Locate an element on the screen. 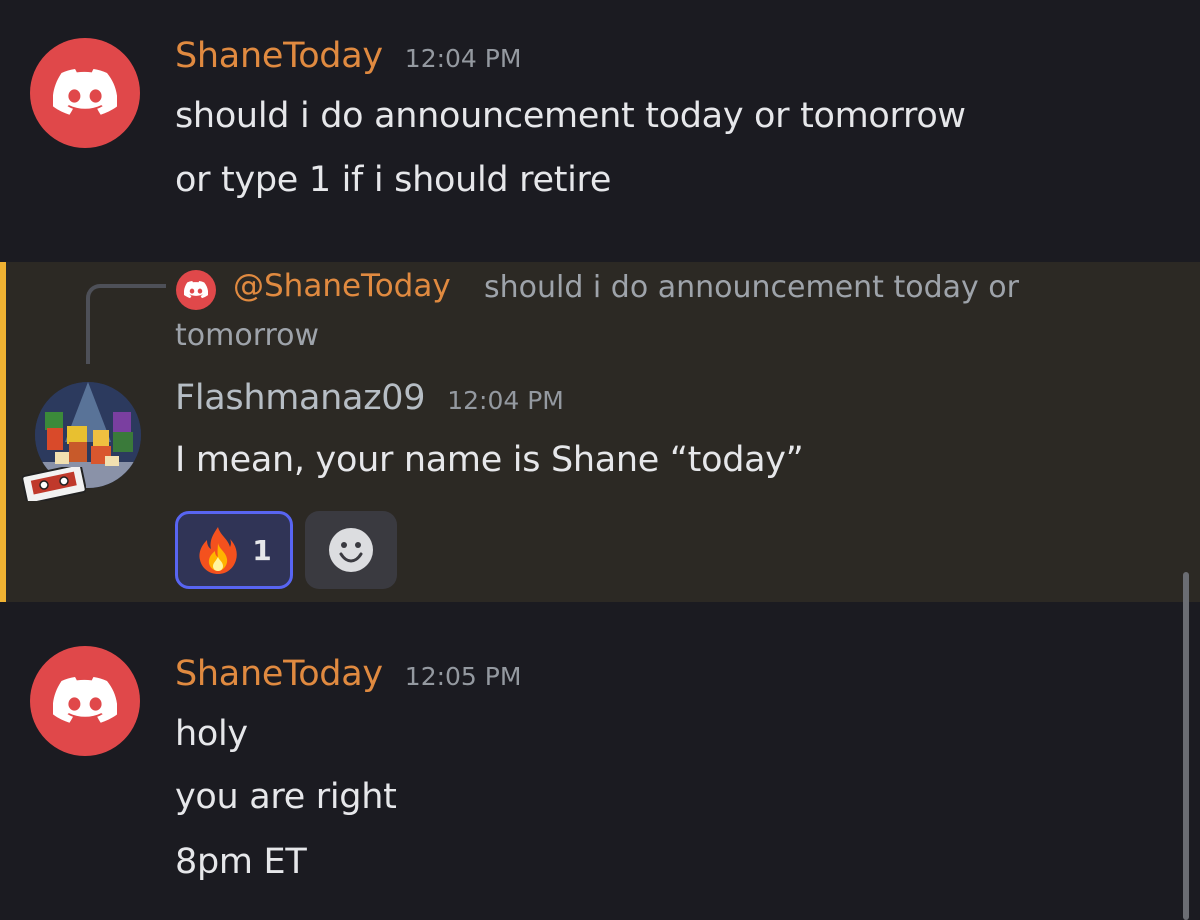  reply-avatar is located at coordinates (196, 290).